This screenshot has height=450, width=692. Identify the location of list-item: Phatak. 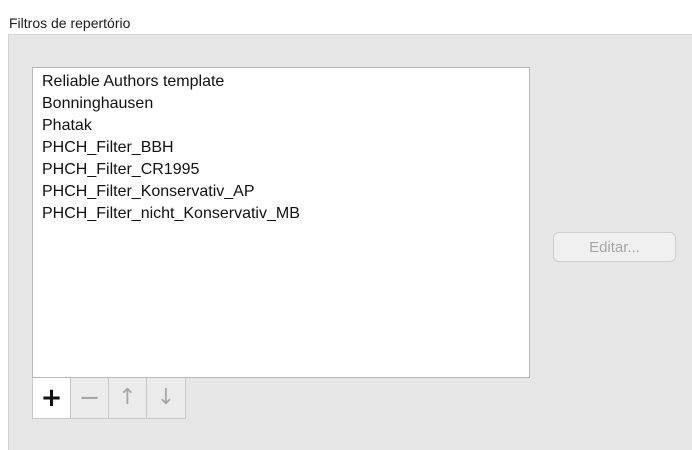
(281, 126).